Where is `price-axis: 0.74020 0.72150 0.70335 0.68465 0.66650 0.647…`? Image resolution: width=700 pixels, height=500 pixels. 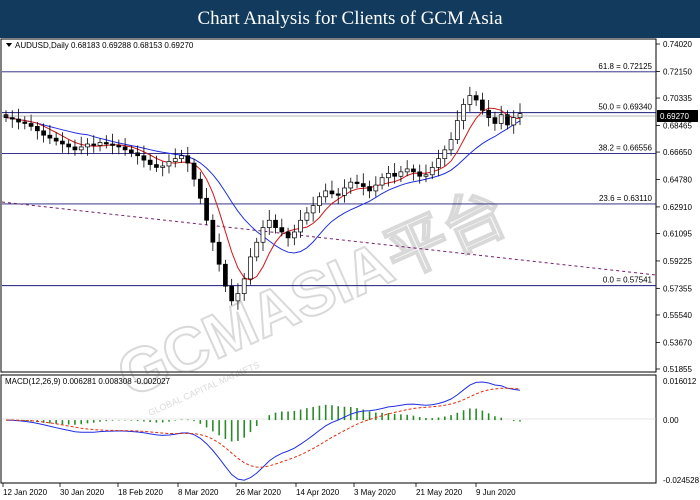
price-axis: 0.74020 0.72150 0.70335 0.68465 0.66650 0.647… is located at coordinates (674, 207).